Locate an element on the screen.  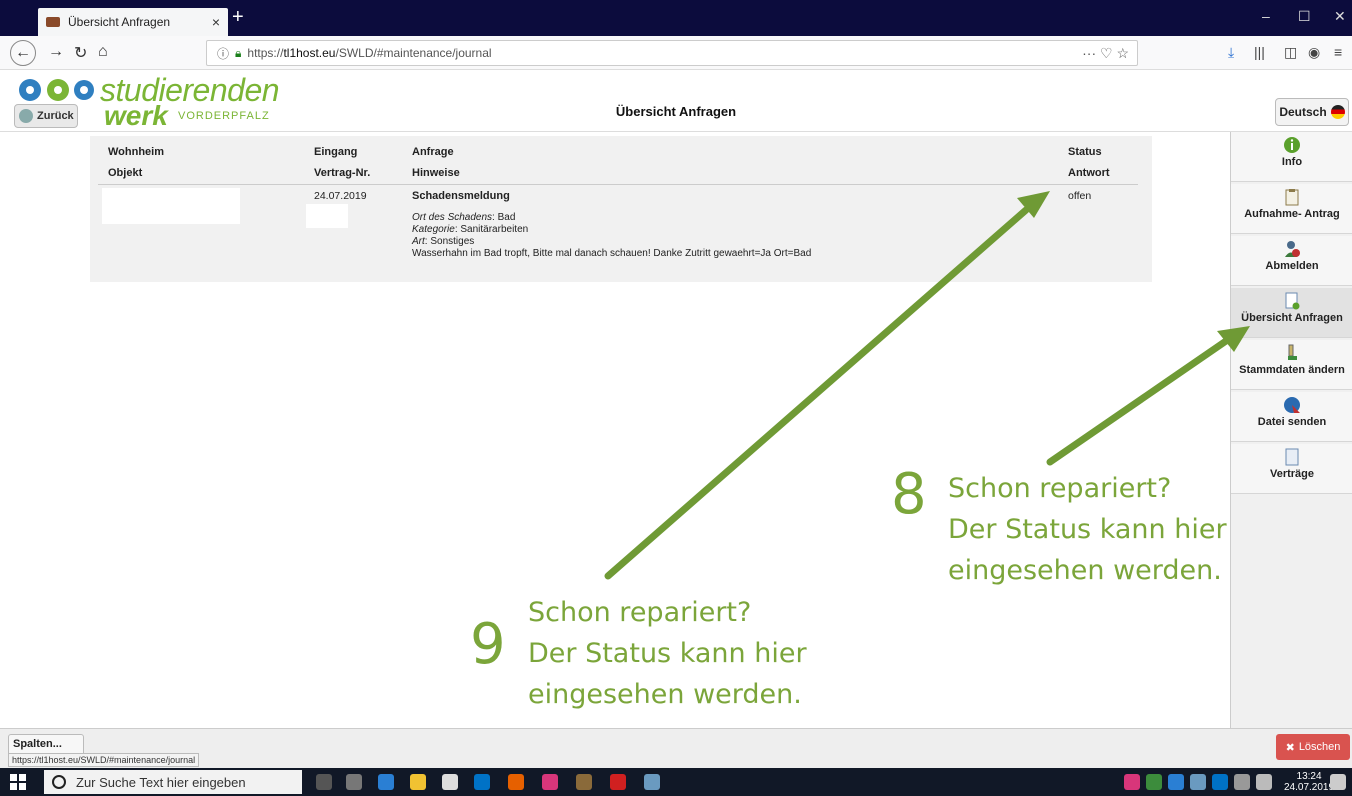
sidebar-item-label: Übersicht Anfragen is located at coordinates (1292, 318).